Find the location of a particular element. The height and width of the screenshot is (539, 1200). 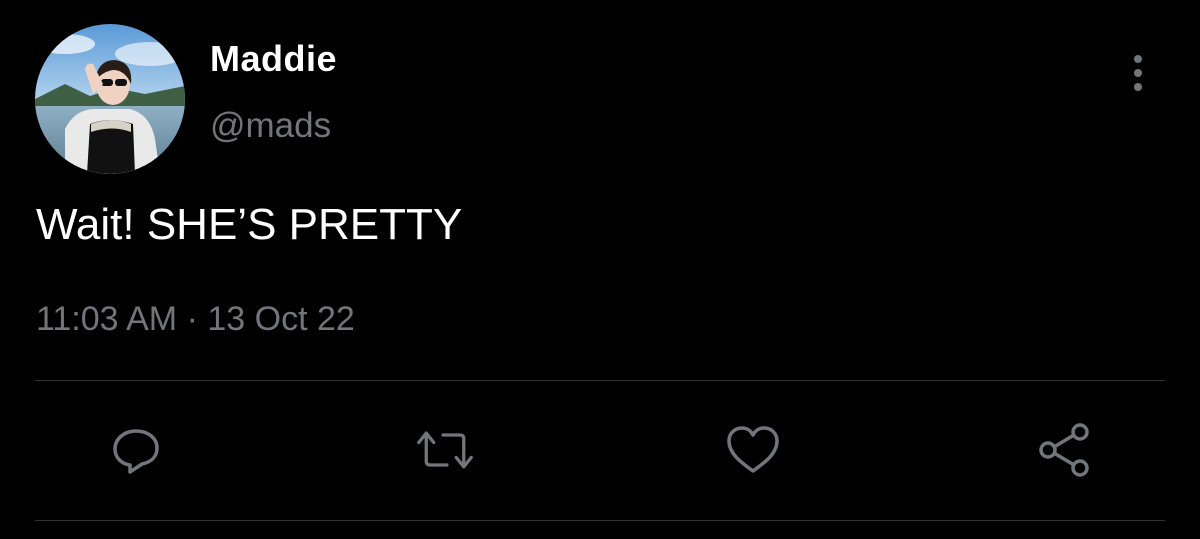

tweet-time: 11:03 AM is located at coordinates (107, 319).